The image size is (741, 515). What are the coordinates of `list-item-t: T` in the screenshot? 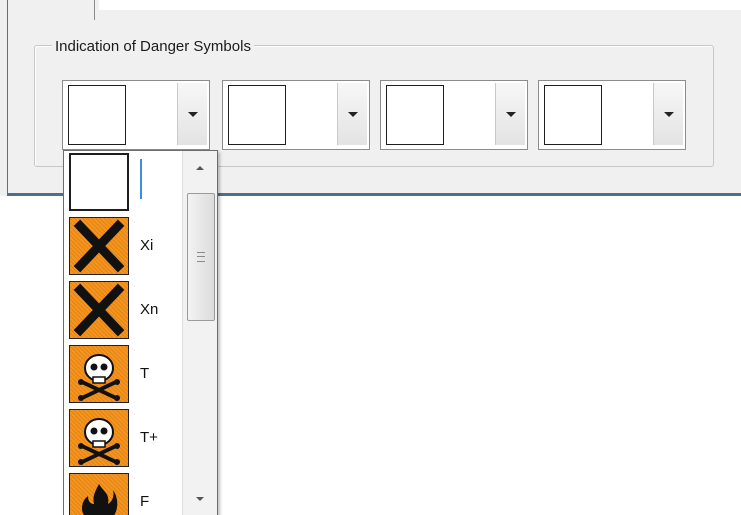 It's located at (122, 374).